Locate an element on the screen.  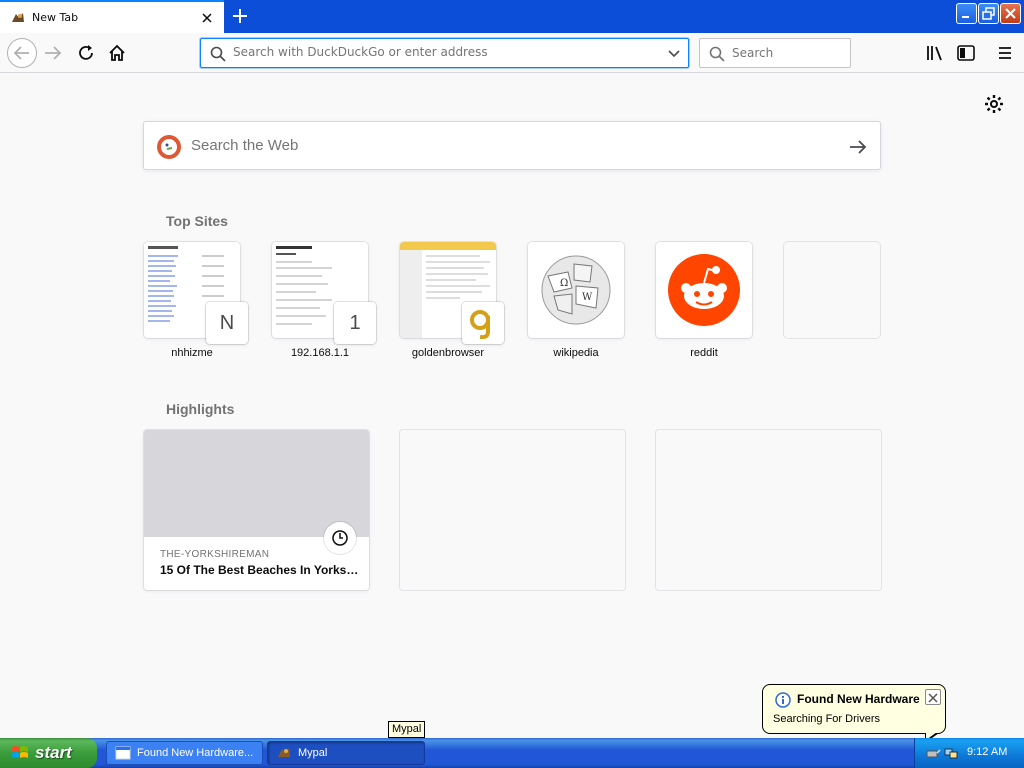
chevron-down-icon is located at coordinates (674, 54).